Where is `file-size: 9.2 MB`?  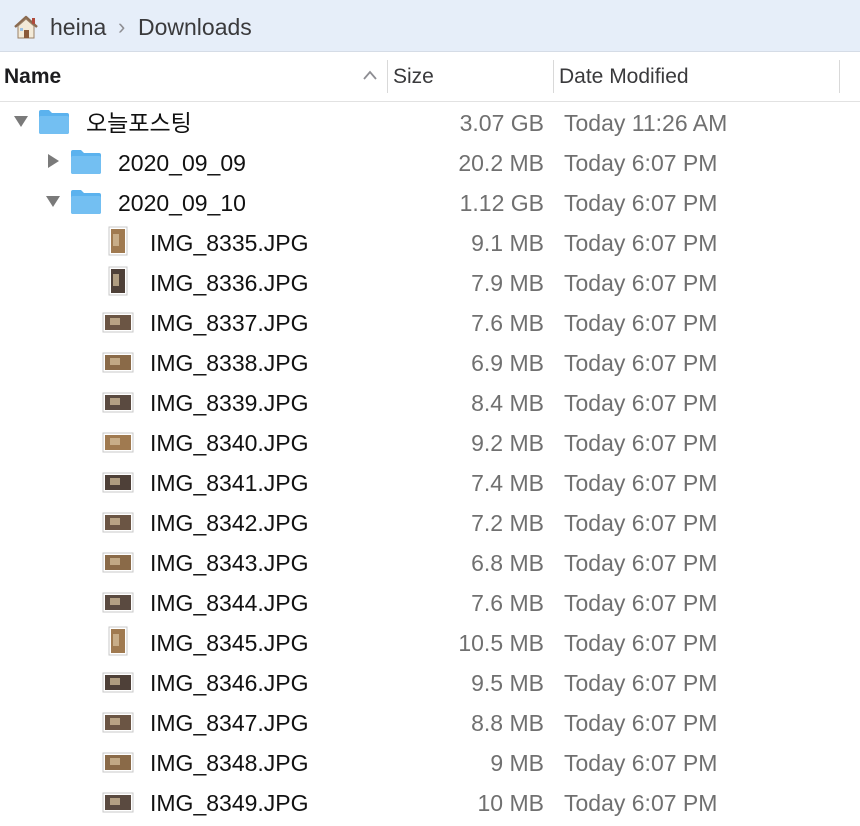
file-size: 9.2 MB is located at coordinates (507, 443).